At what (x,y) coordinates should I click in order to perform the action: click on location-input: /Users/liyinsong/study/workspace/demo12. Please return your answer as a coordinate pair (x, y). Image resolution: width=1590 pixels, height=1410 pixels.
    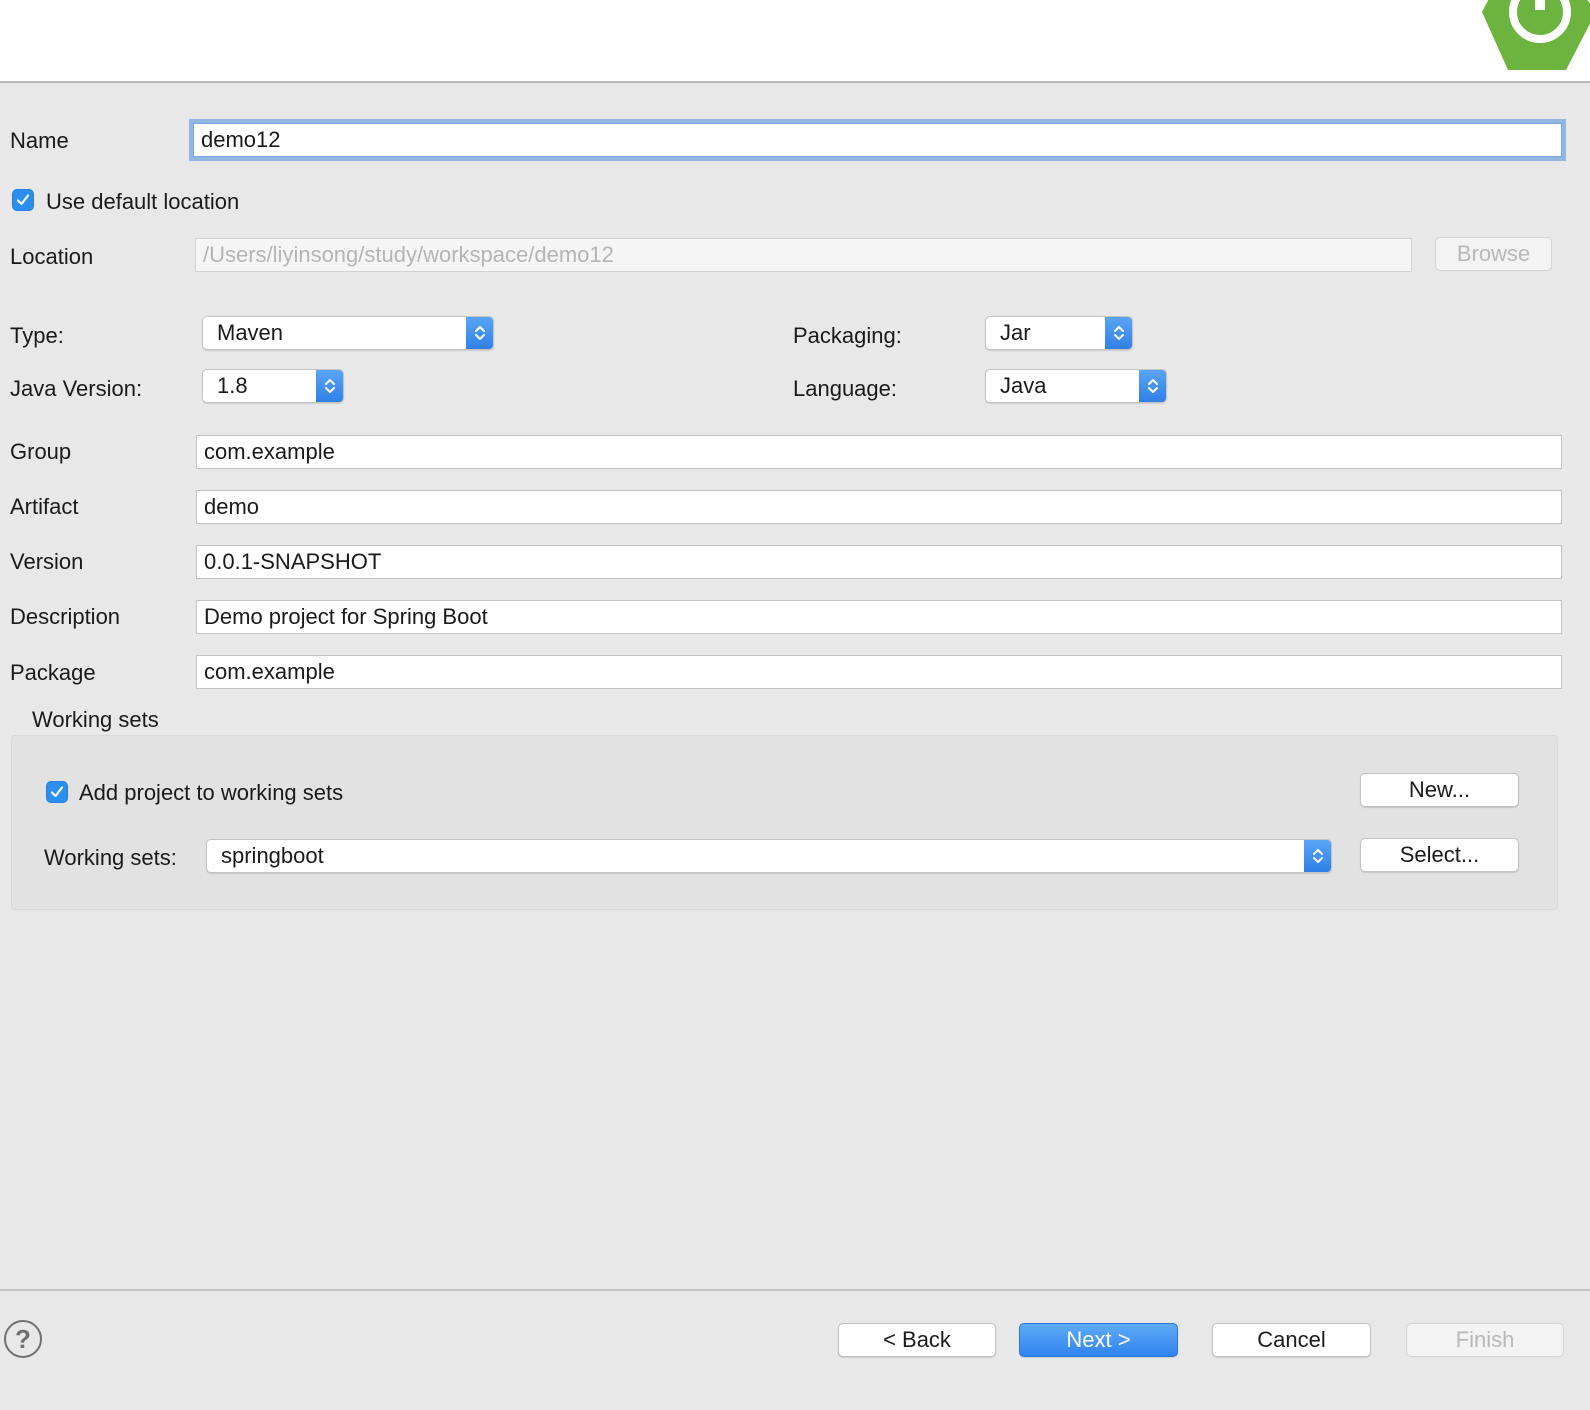
    Looking at the image, I should click on (803, 255).